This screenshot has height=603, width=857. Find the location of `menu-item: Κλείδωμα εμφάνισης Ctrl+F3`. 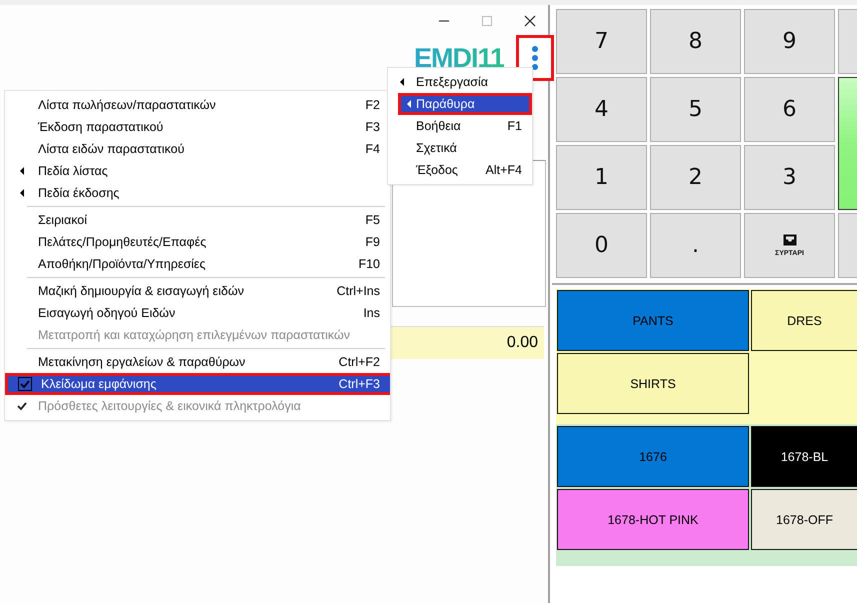

menu-item: Κλείδωμα εμφάνισης Ctrl+F3 is located at coordinates (197, 384).